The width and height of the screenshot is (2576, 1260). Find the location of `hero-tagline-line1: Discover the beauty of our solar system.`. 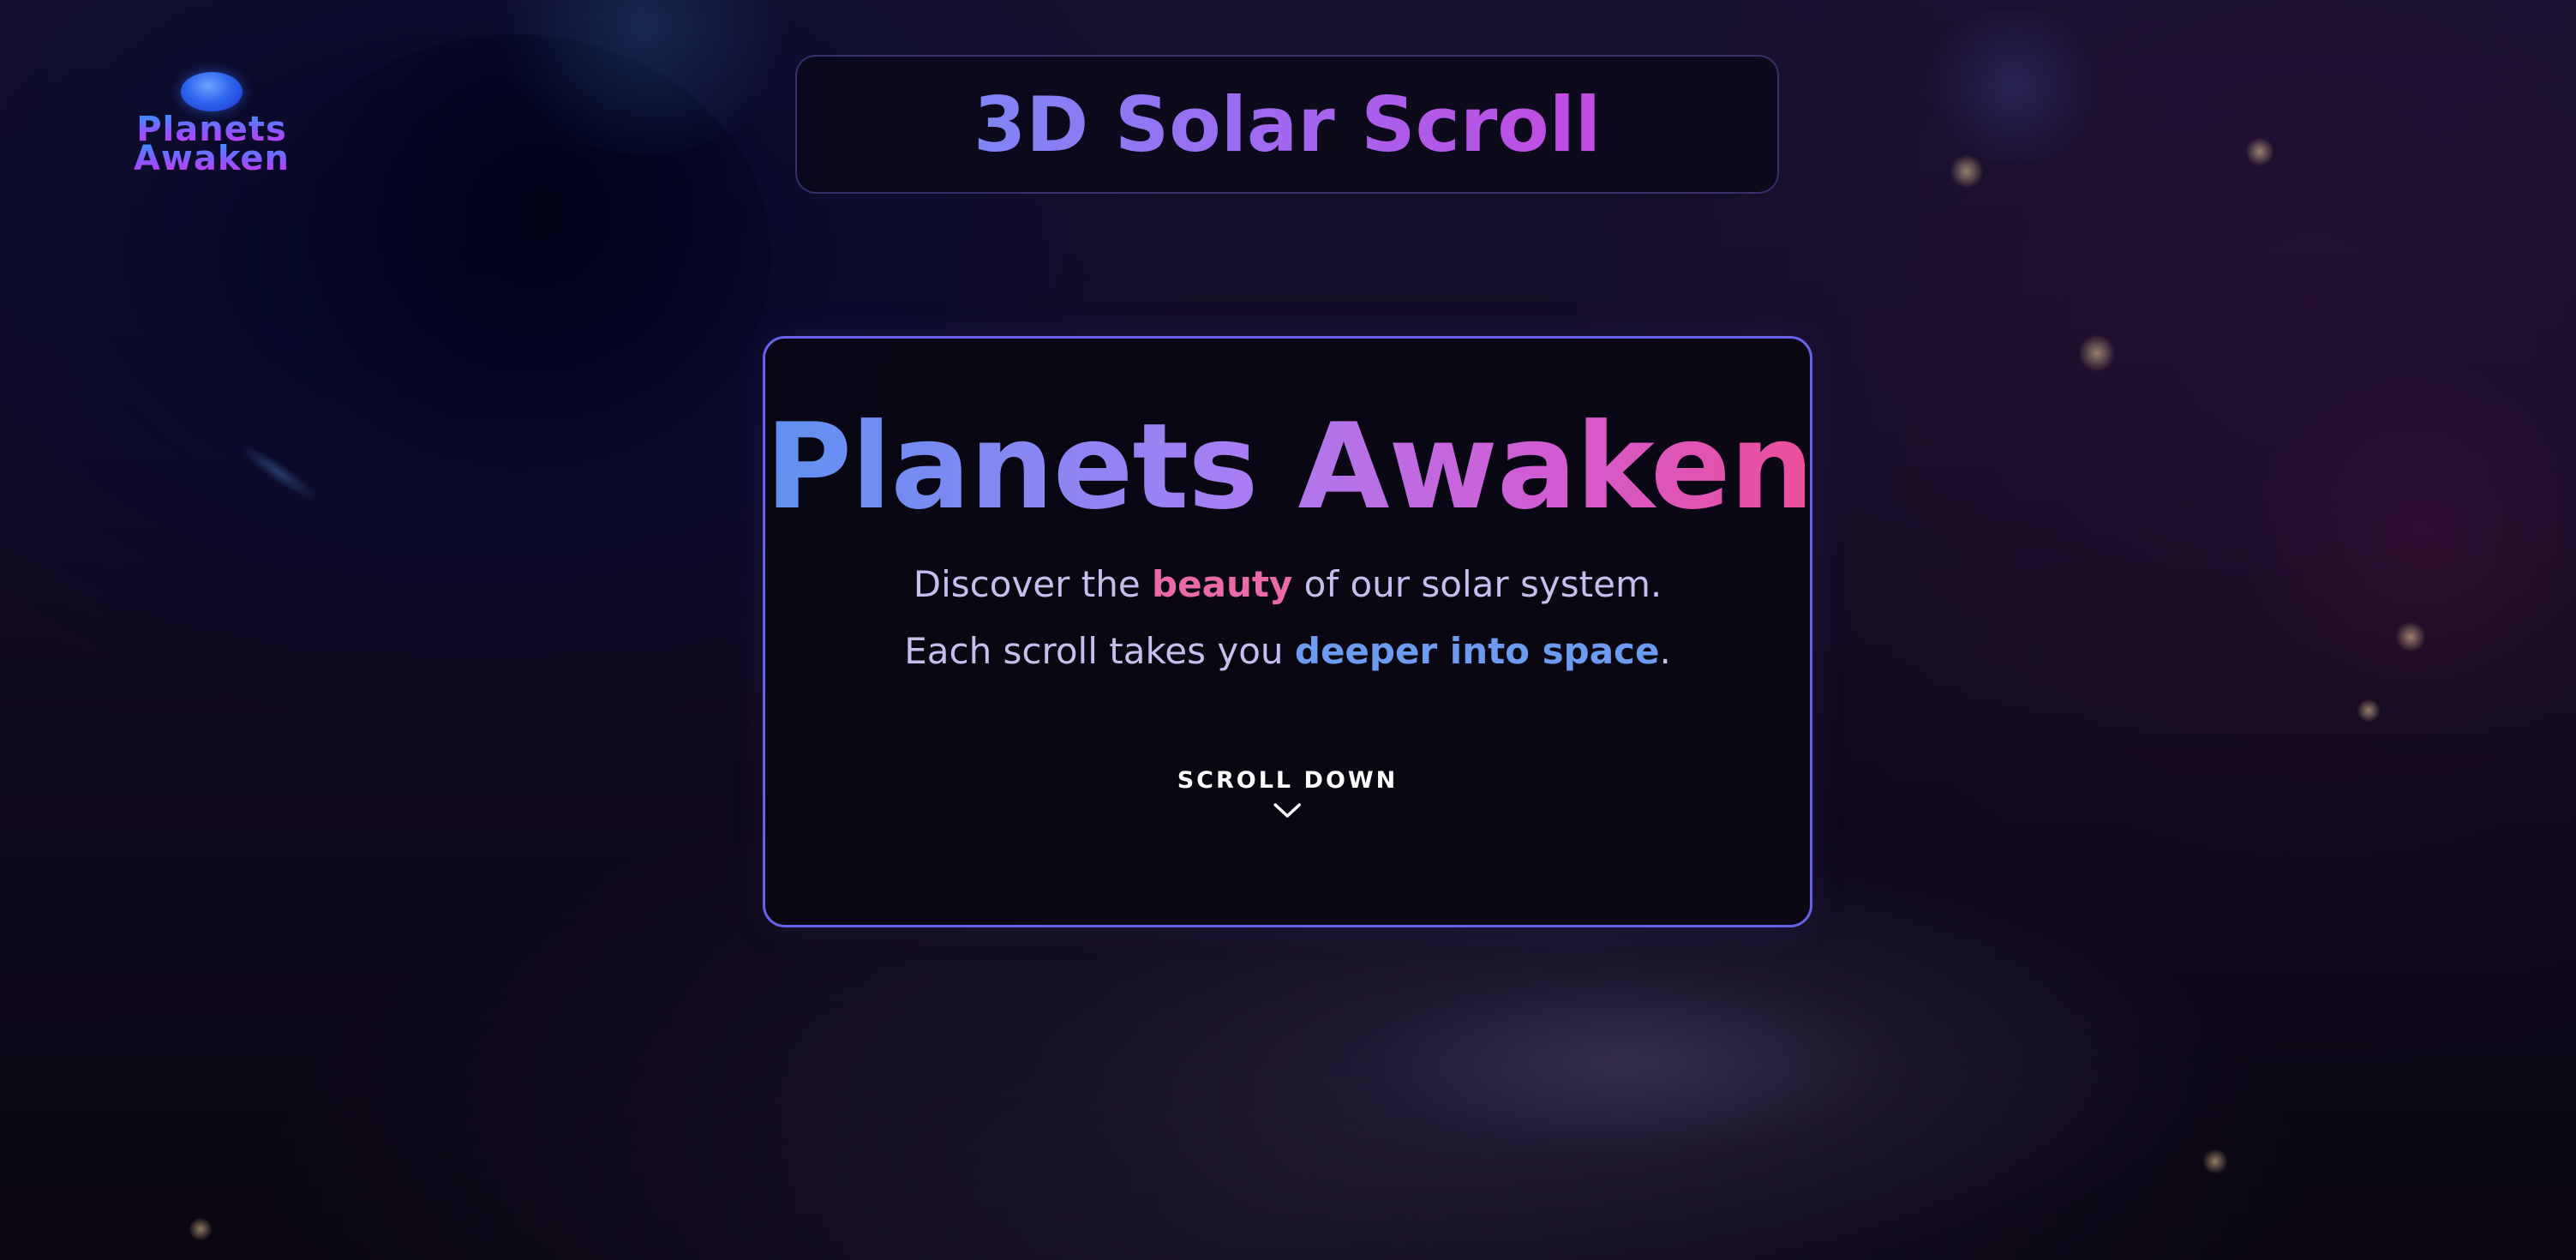

hero-tagline-line1: Discover the beauty of our solar system. is located at coordinates (1287, 584).